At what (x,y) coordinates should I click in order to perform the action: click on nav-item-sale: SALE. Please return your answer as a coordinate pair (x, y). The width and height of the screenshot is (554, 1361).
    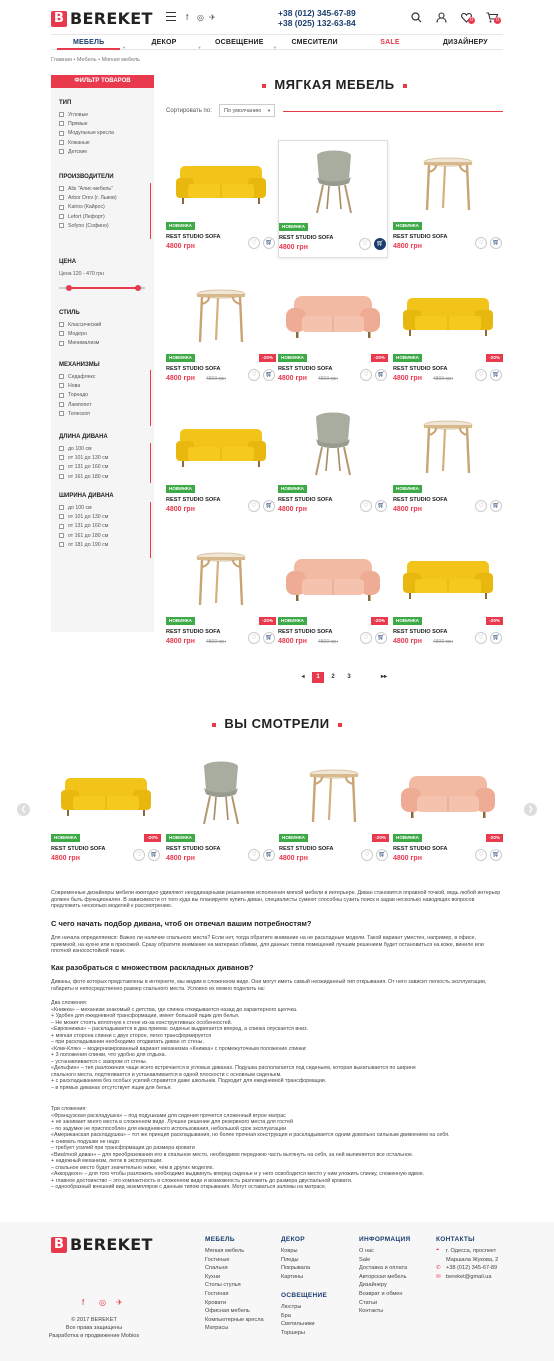
    Looking at the image, I should click on (389, 42).